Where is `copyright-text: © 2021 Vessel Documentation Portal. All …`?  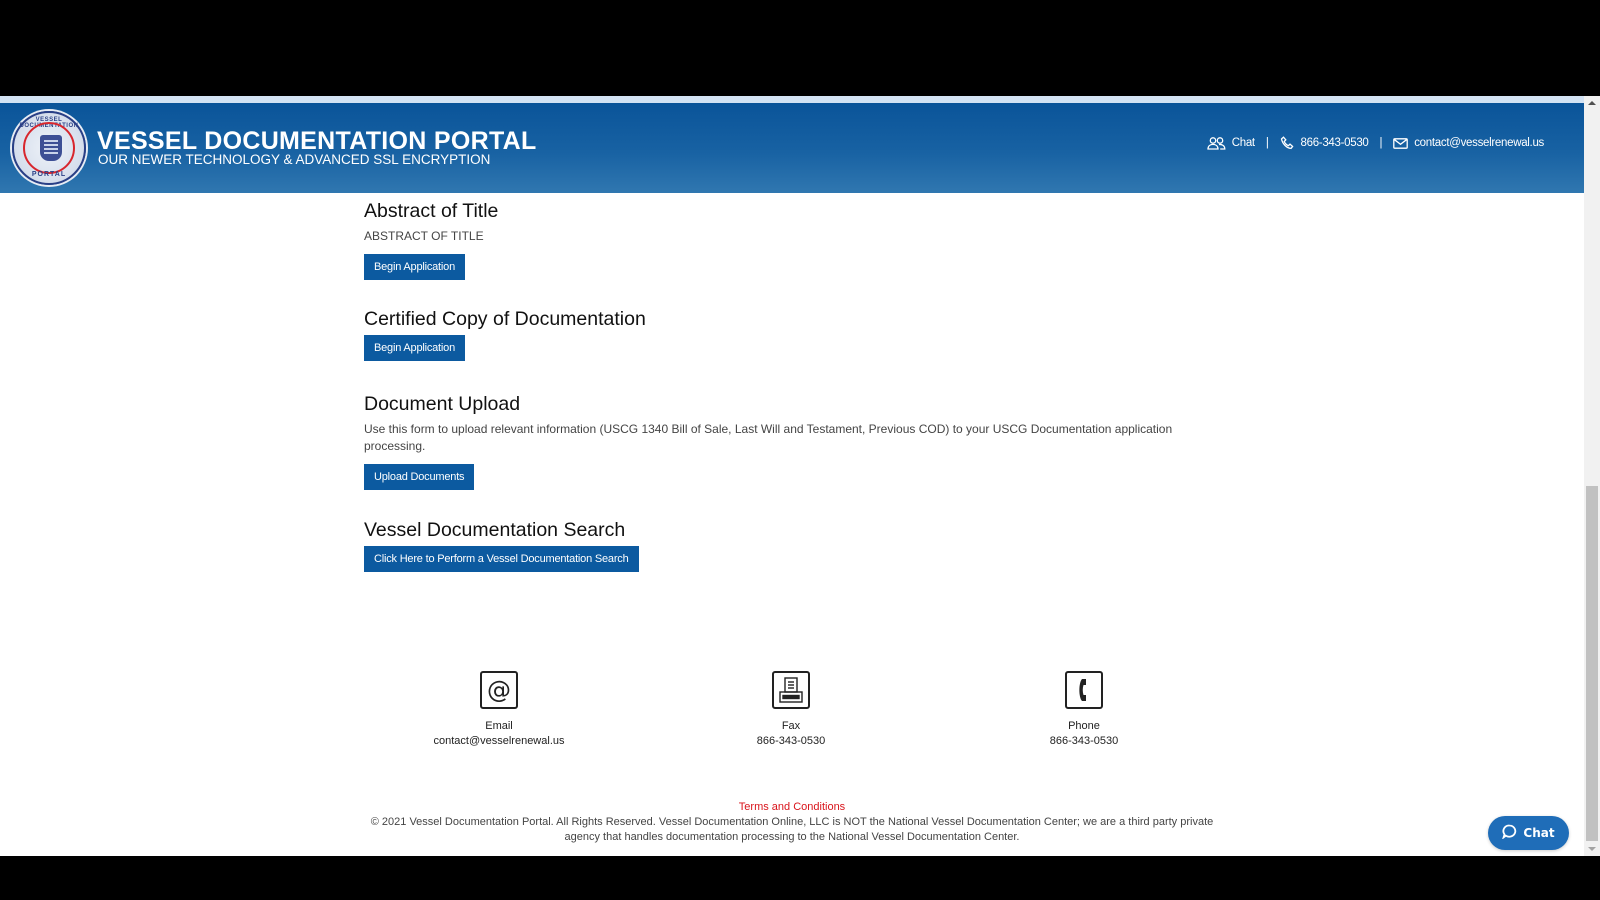
copyright-text: © 2021 Vessel Documentation Portal. All … is located at coordinates (792, 829).